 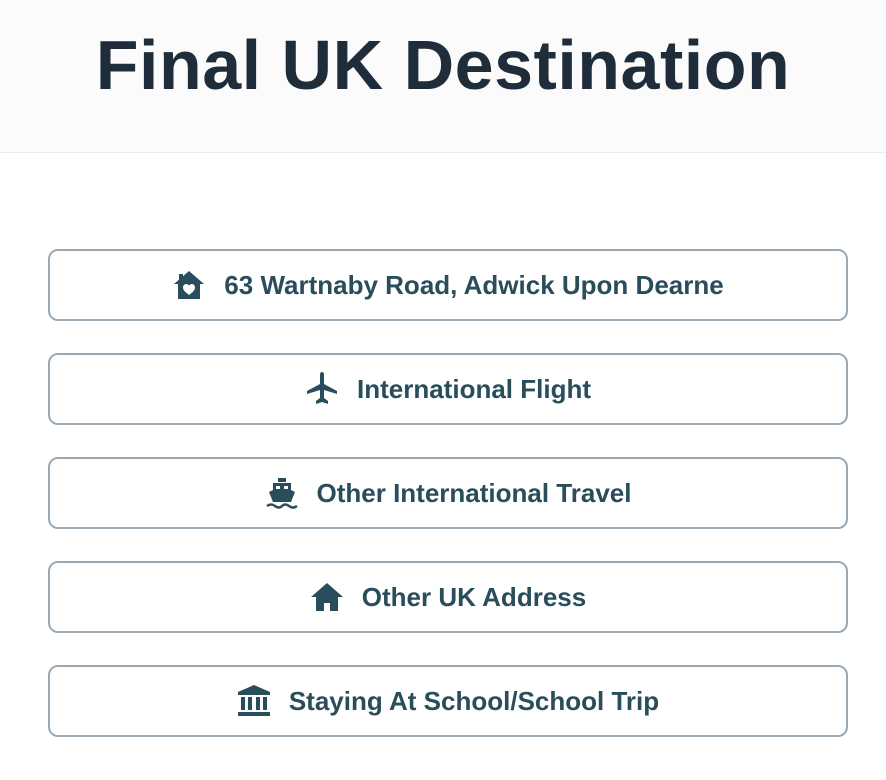 I want to click on option-home-address-button: 63 Wartnaby Road, Adwick Upon Dearne, so click(x=448, y=285).